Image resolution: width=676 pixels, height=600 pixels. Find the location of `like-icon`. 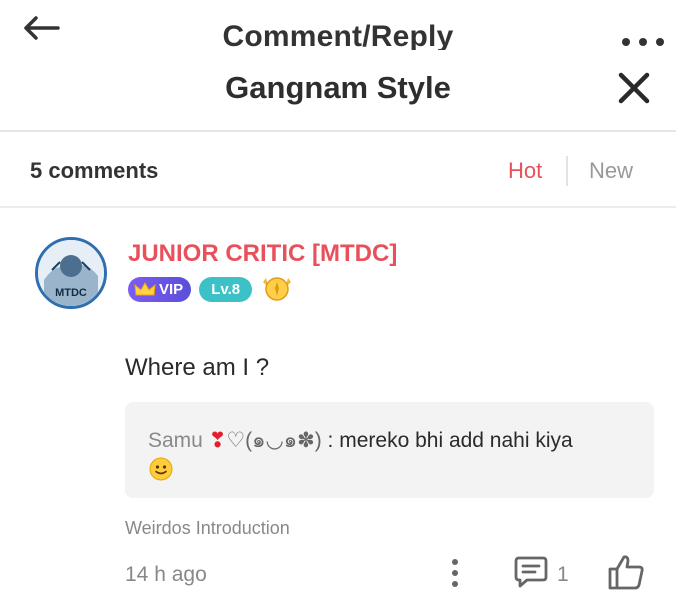

like-icon is located at coordinates (626, 572).